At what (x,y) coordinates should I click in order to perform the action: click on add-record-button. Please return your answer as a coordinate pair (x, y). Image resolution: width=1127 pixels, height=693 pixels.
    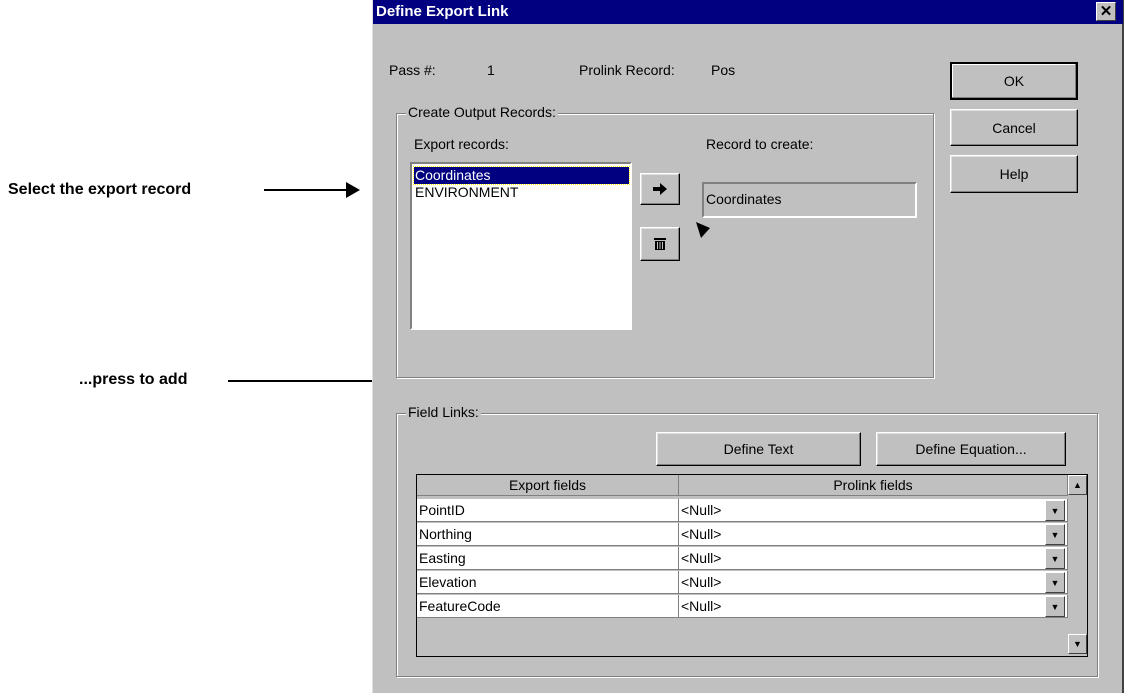
    Looking at the image, I should click on (660, 189).